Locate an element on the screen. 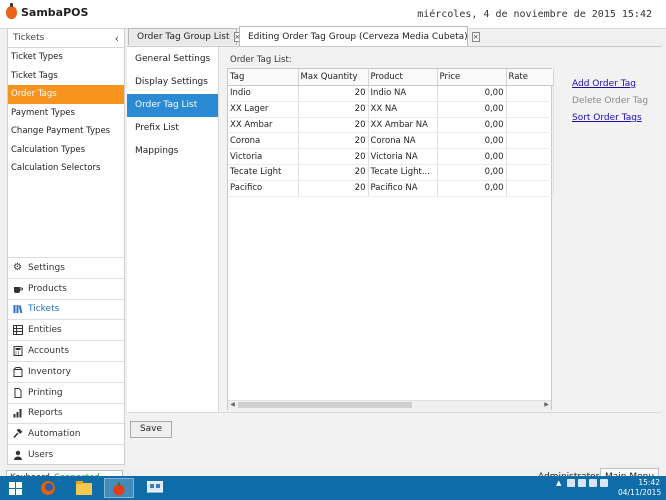 The image size is (666, 500). file-explorer-icon is located at coordinates (84, 488).